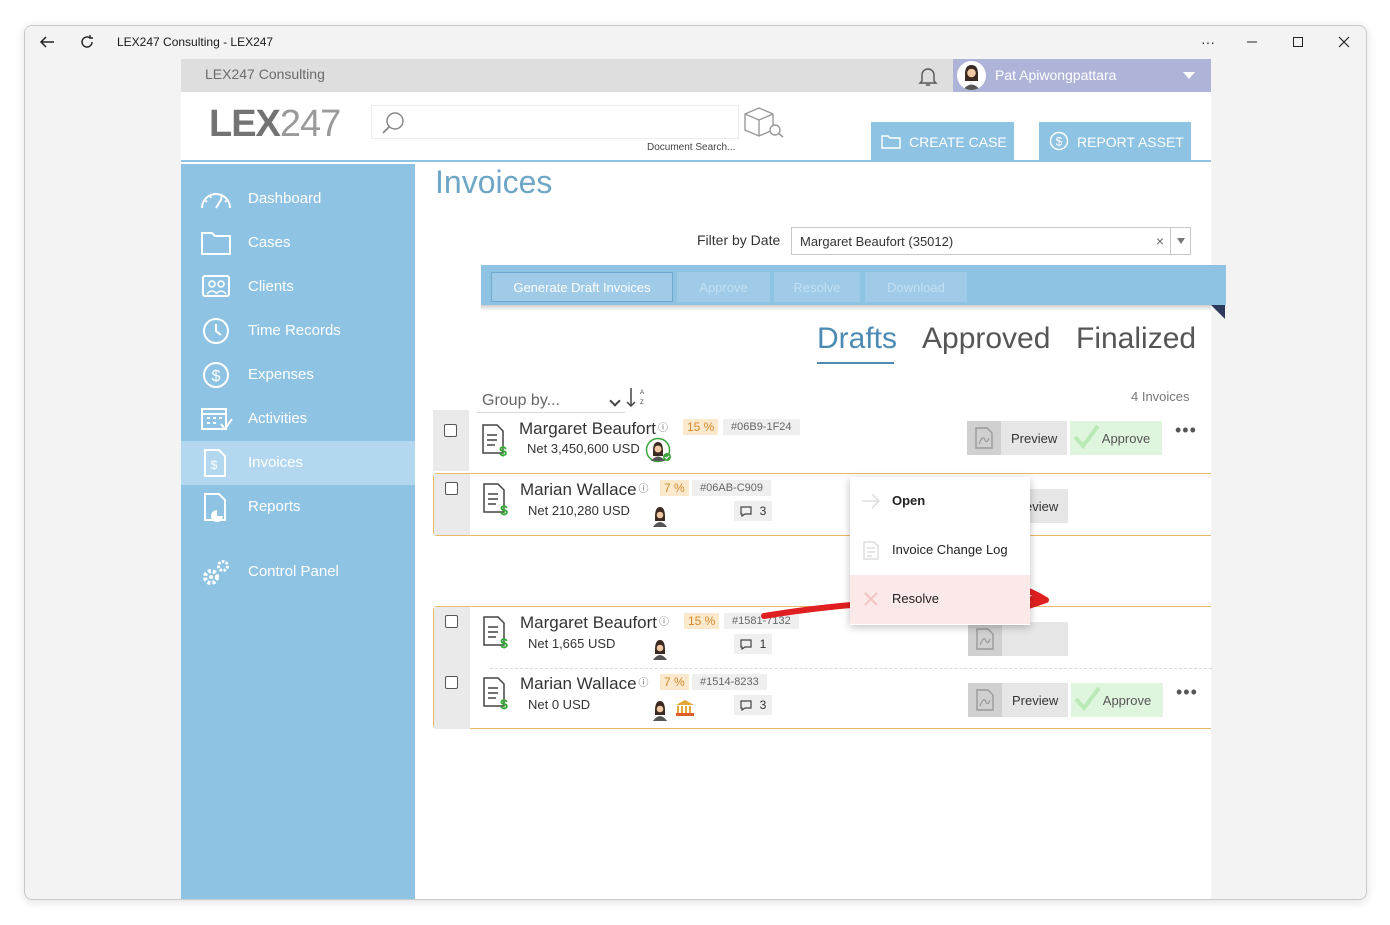 Image resolution: width=1390 pixels, height=925 pixels. Describe the element at coordinates (583, 448) in the screenshot. I see `net-amount: Net 3,450,600 USD` at that location.